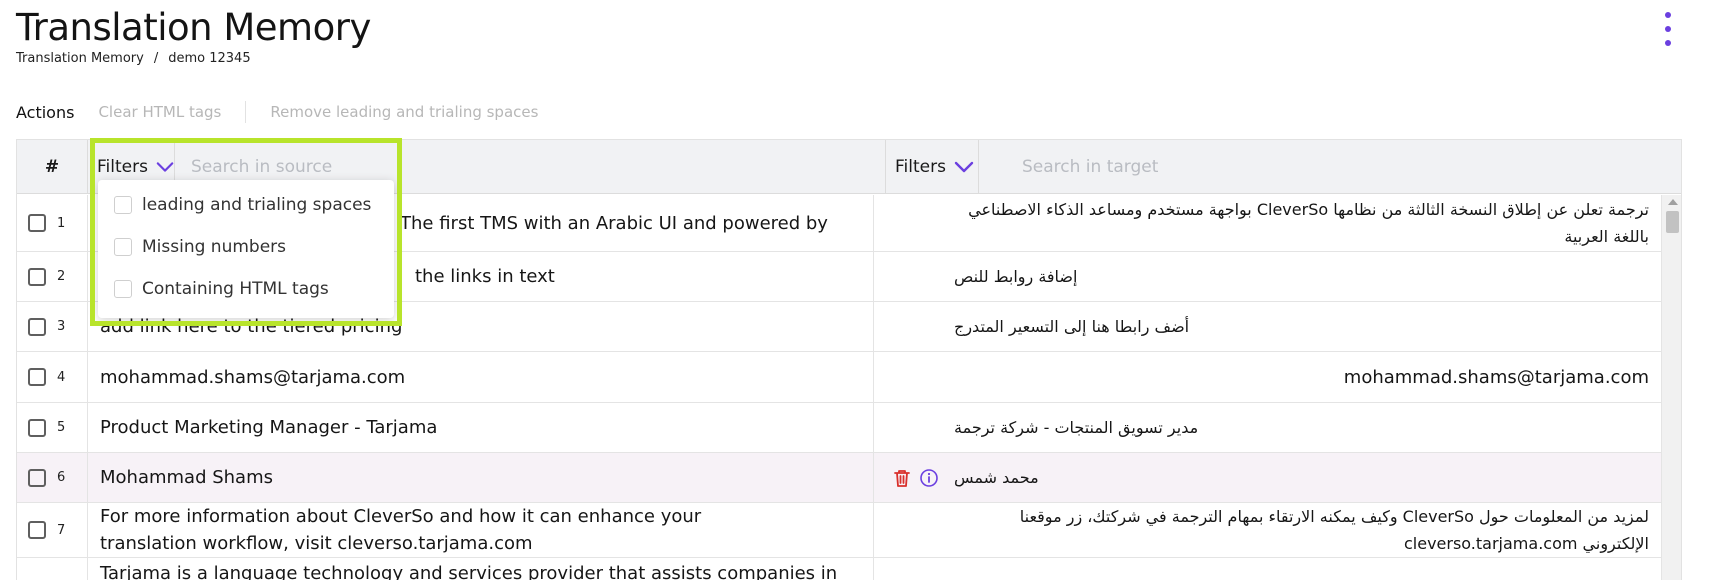 Image resolution: width=1712 pixels, height=580 pixels. Describe the element at coordinates (187, 477) in the screenshot. I see `source-text: Mohammad Shams` at that location.